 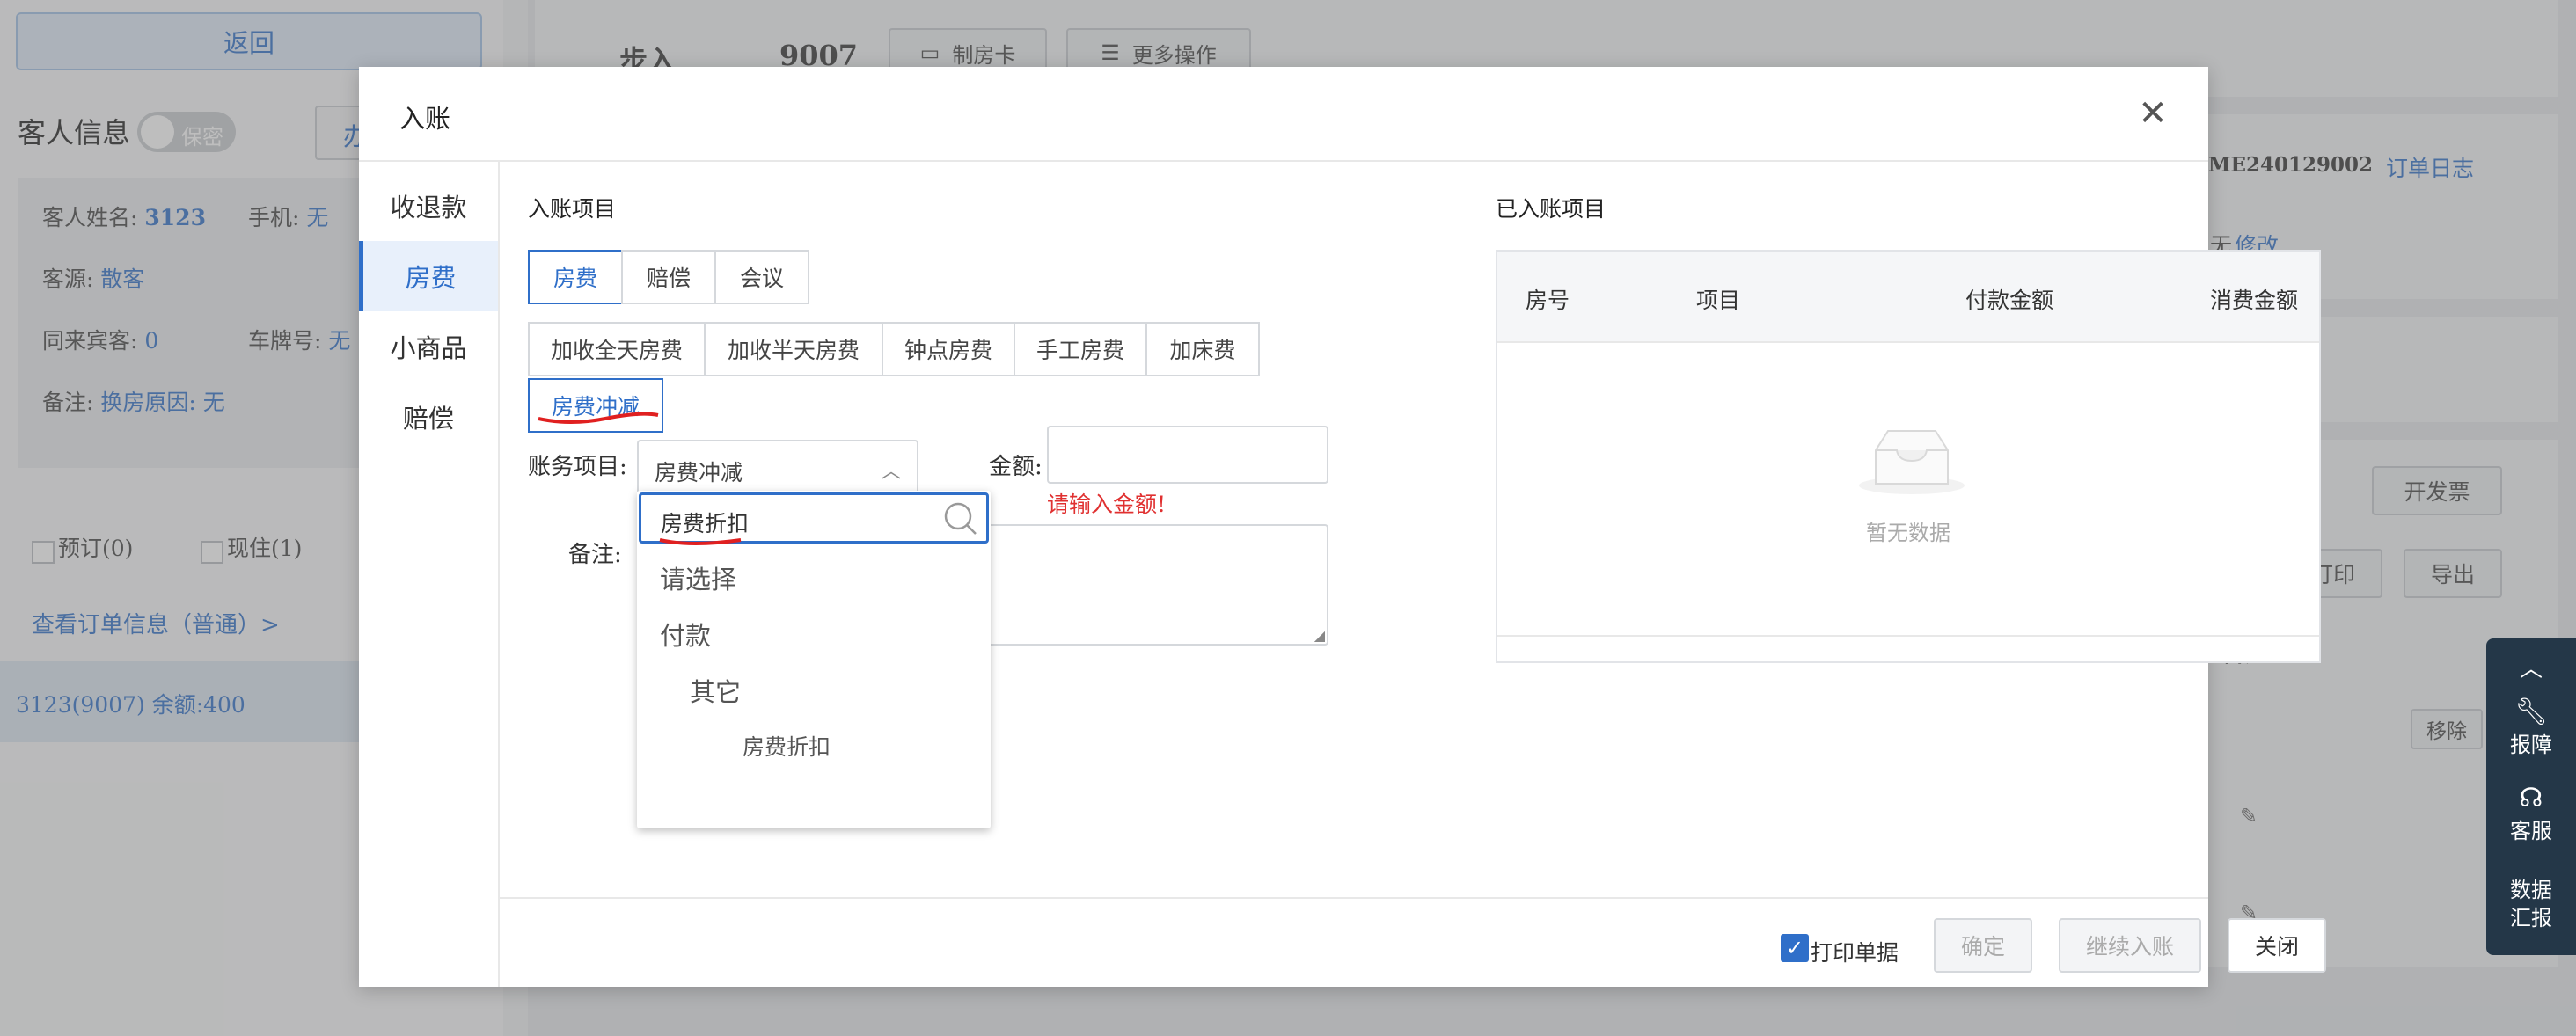 What do you see at coordinates (2531, 712) in the screenshot?
I see `wrench-icon: 🔧︎` at bounding box center [2531, 712].